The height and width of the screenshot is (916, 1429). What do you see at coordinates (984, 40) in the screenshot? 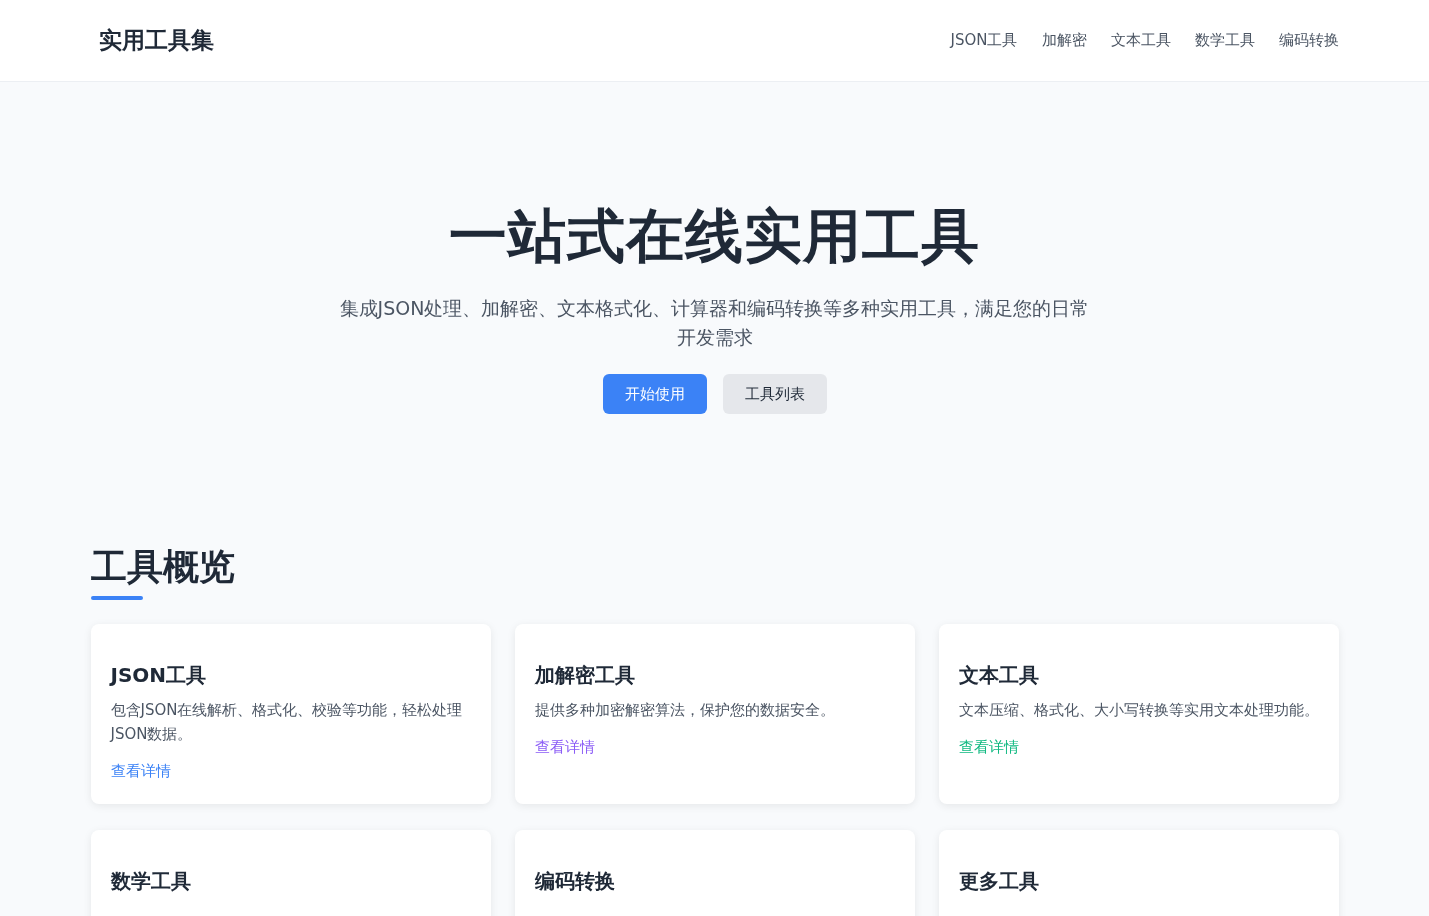
I see `nav-link: JSON工具` at bounding box center [984, 40].